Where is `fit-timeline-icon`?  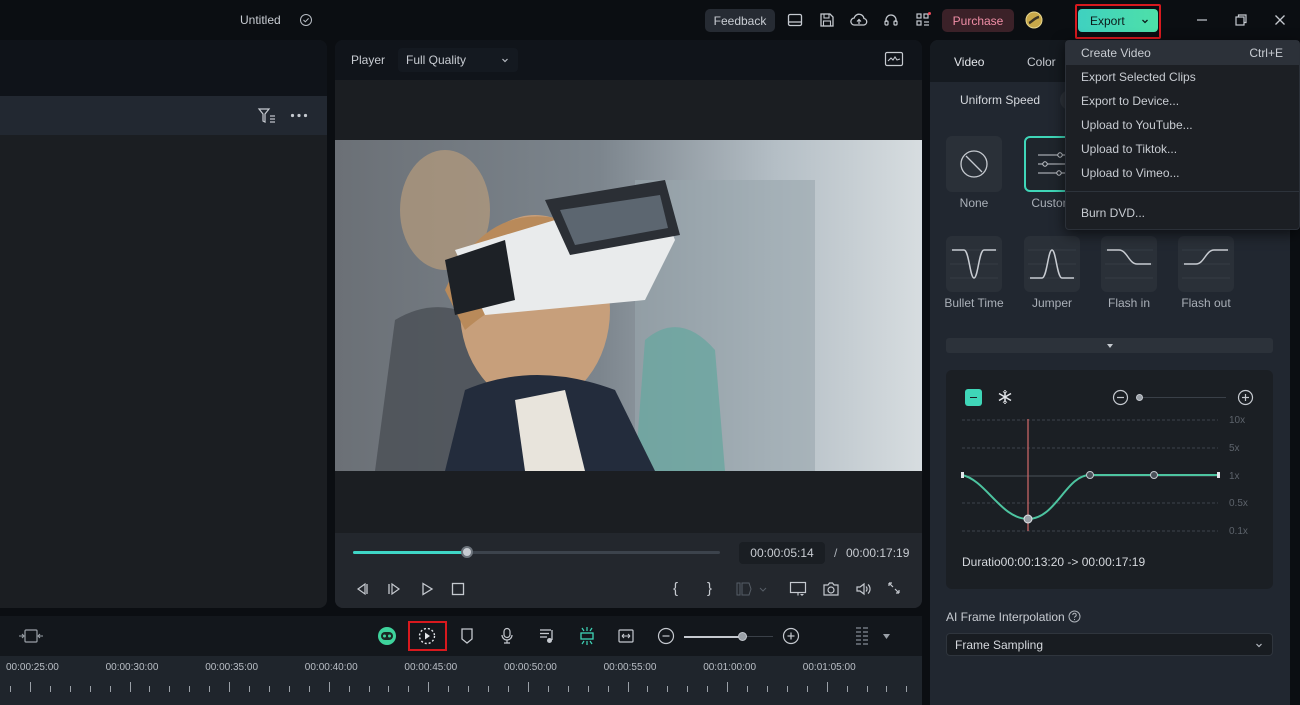 fit-timeline-icon is located at coordinates (626, 636).